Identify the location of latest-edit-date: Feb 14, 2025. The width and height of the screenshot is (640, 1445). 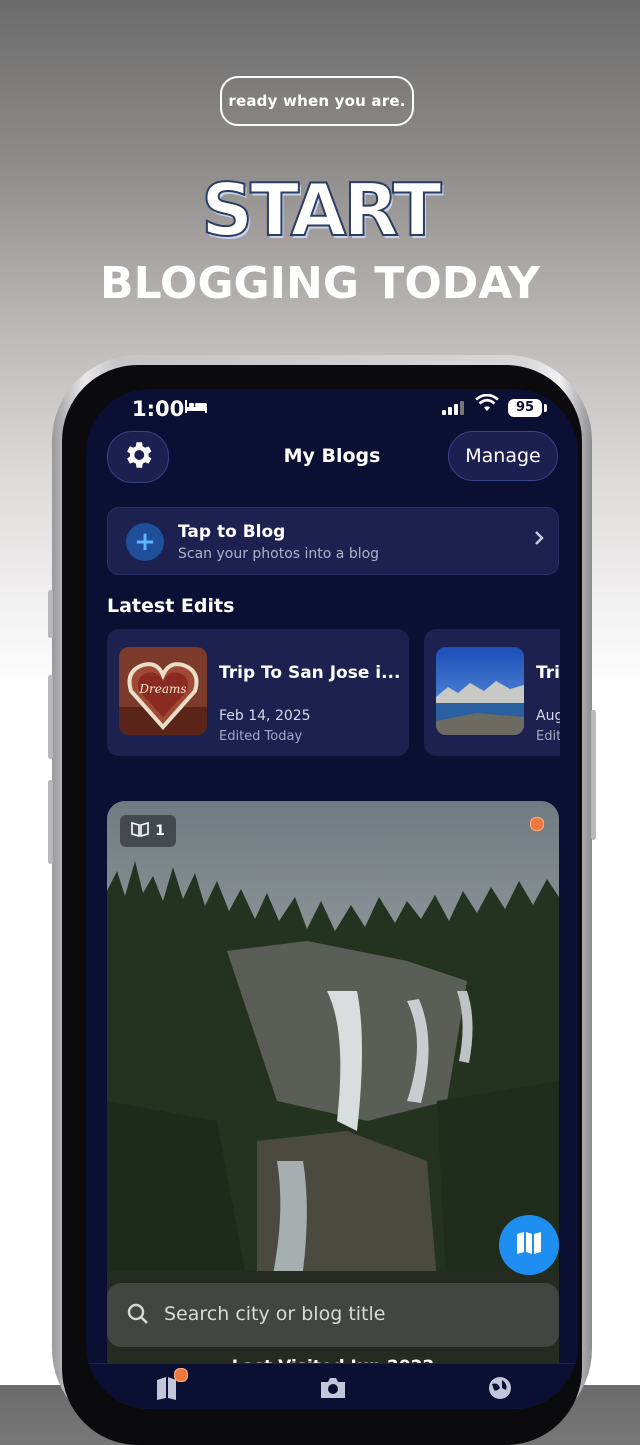
(265, 716).